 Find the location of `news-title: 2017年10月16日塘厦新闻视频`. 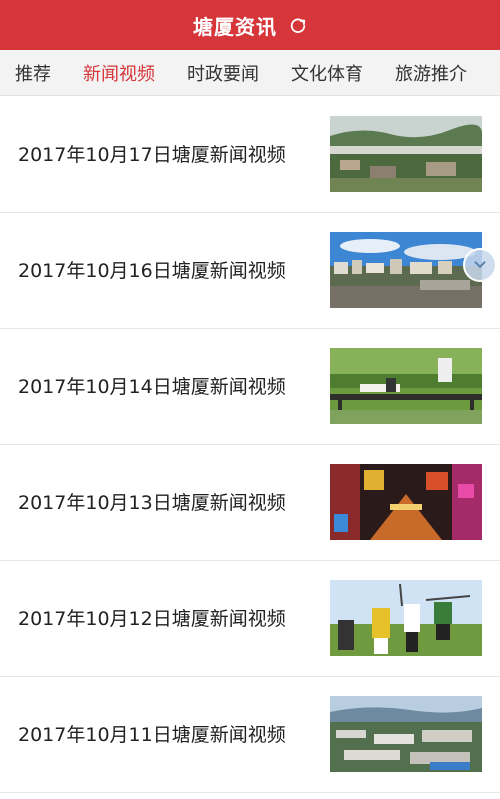

news-title: 2017年10月16日塘厦新闻视频 is located at coordinates (152, 271).